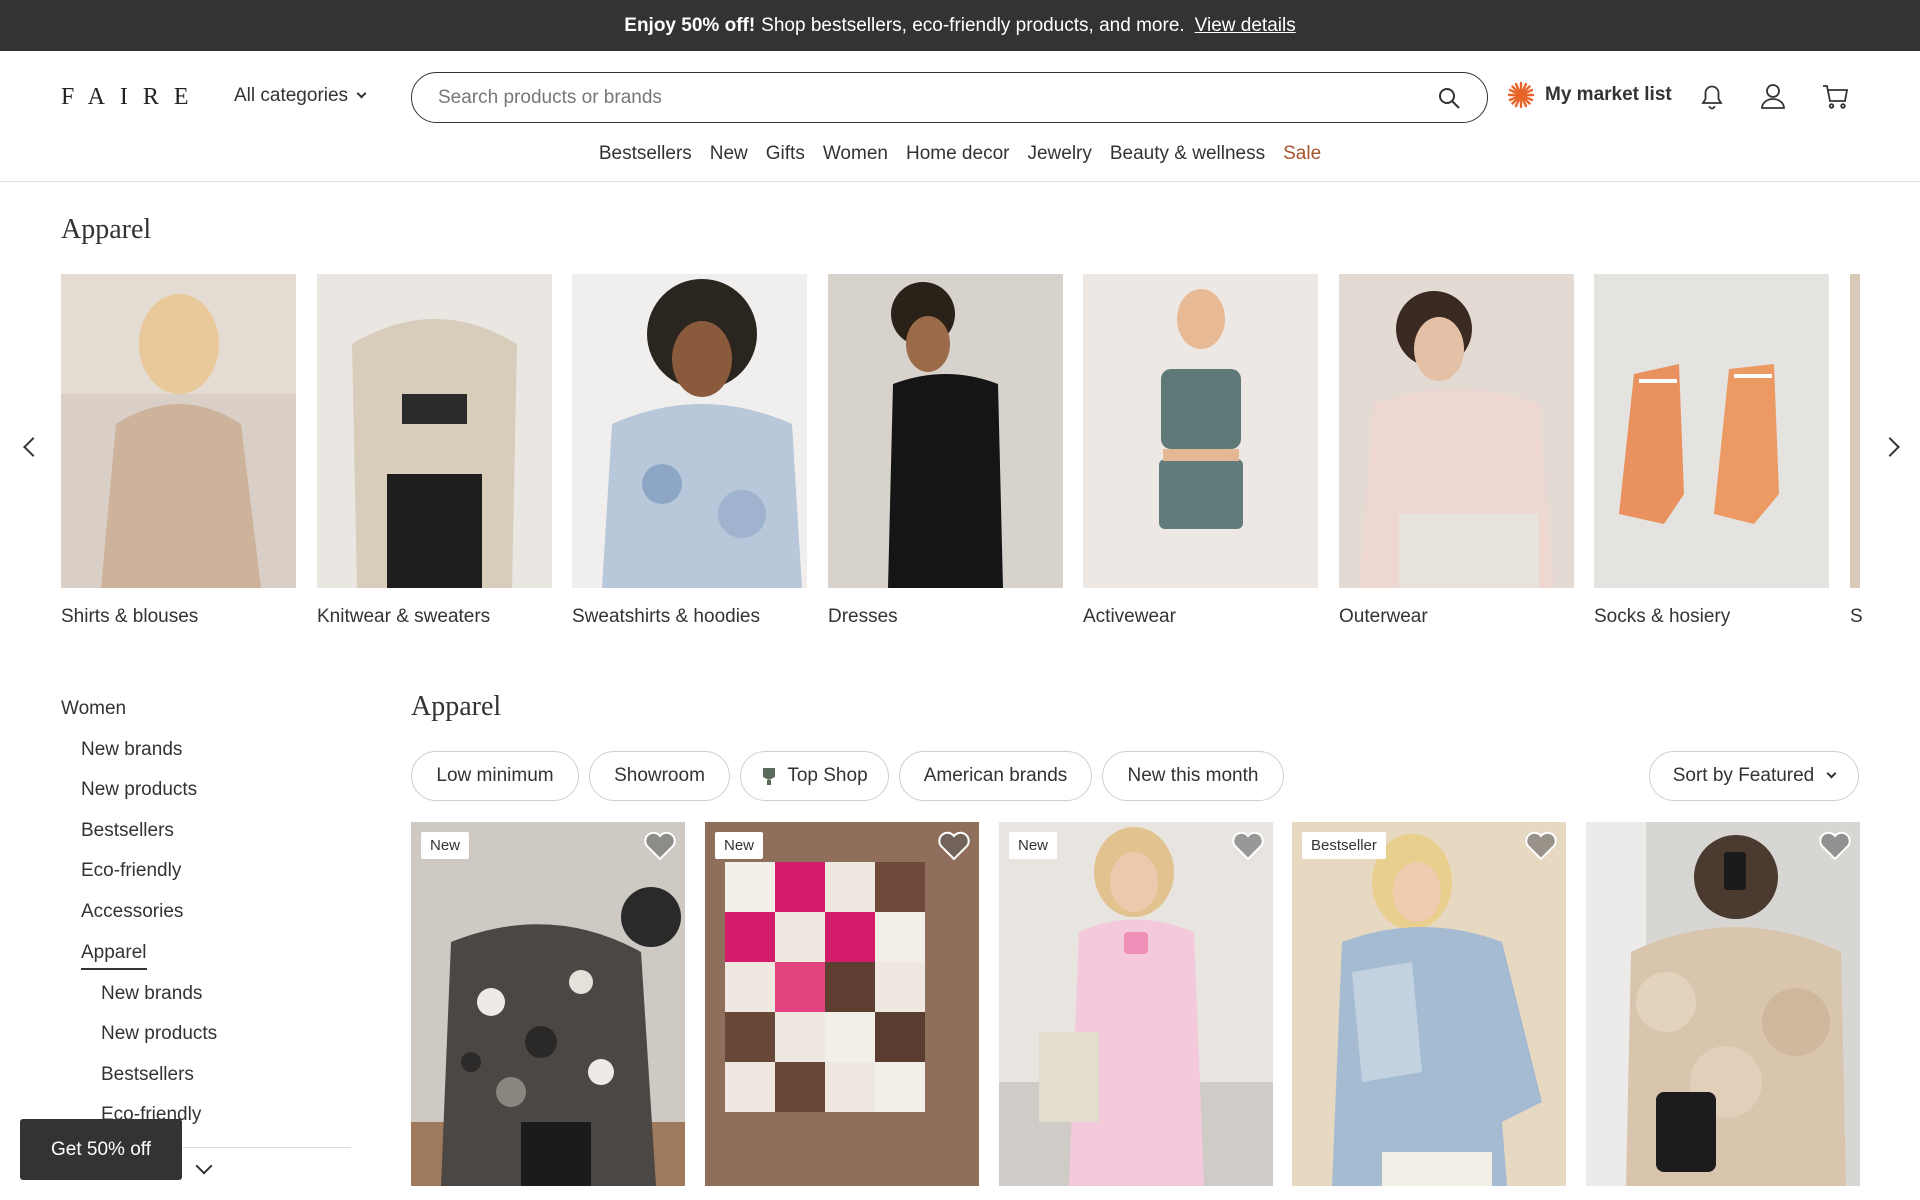 This screenshot has width=1920, height=1200. Describe the element at coordinates (1383, 616) in the screenshot. I see `category-label: Outerwear` at that location.